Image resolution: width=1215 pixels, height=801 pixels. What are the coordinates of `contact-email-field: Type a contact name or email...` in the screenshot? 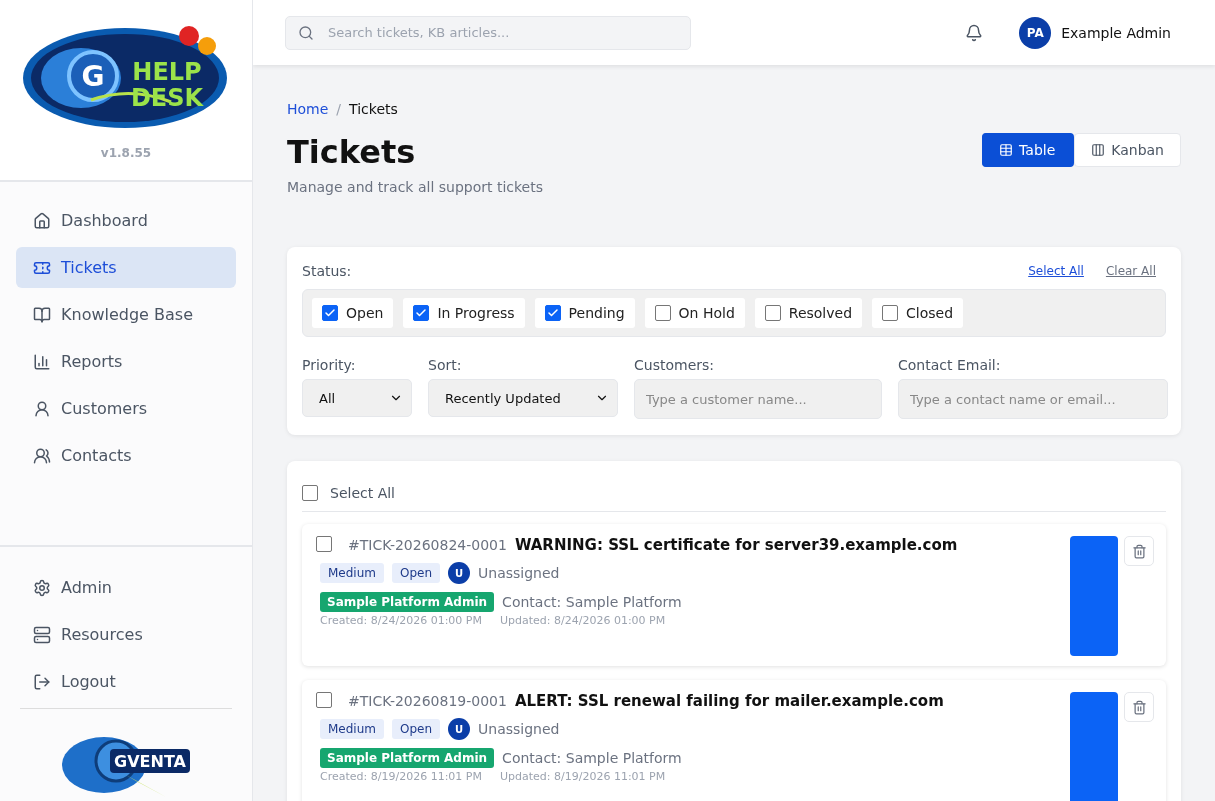 It's located at (1033, 399).